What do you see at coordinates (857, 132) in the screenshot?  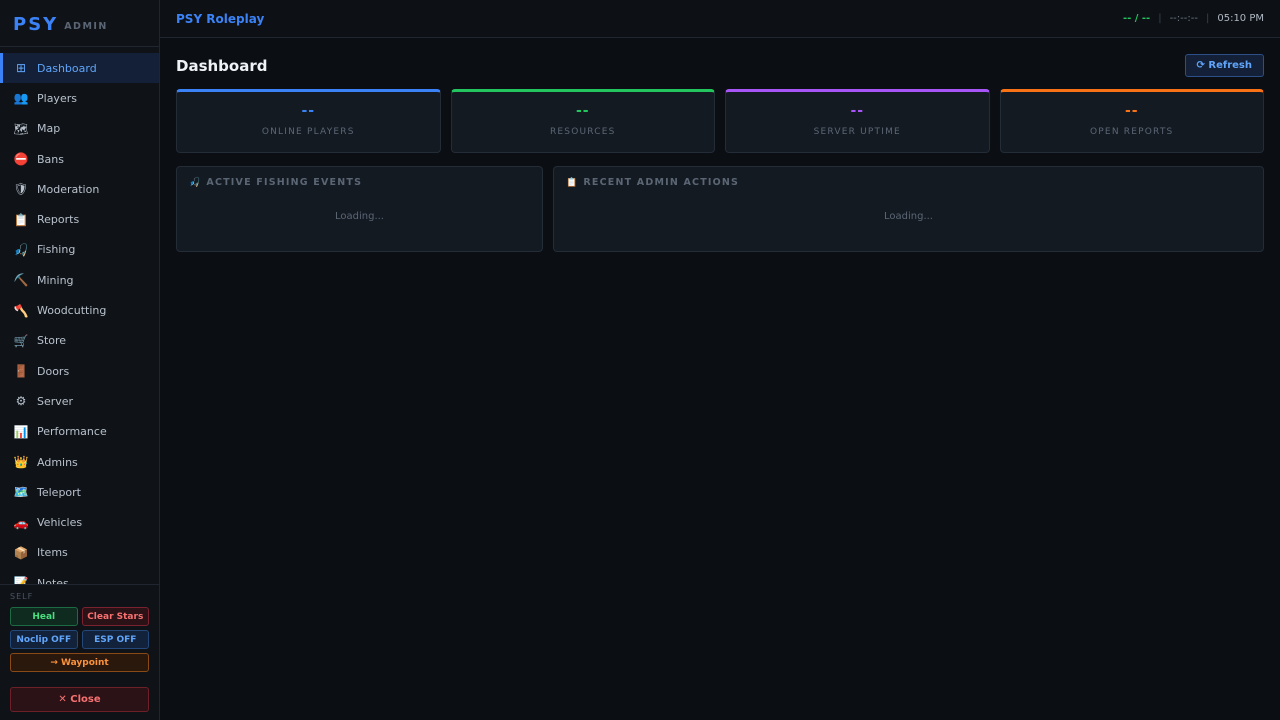 I see `stat-label: SERVER UPTIME` at bounding box center [857, 132].